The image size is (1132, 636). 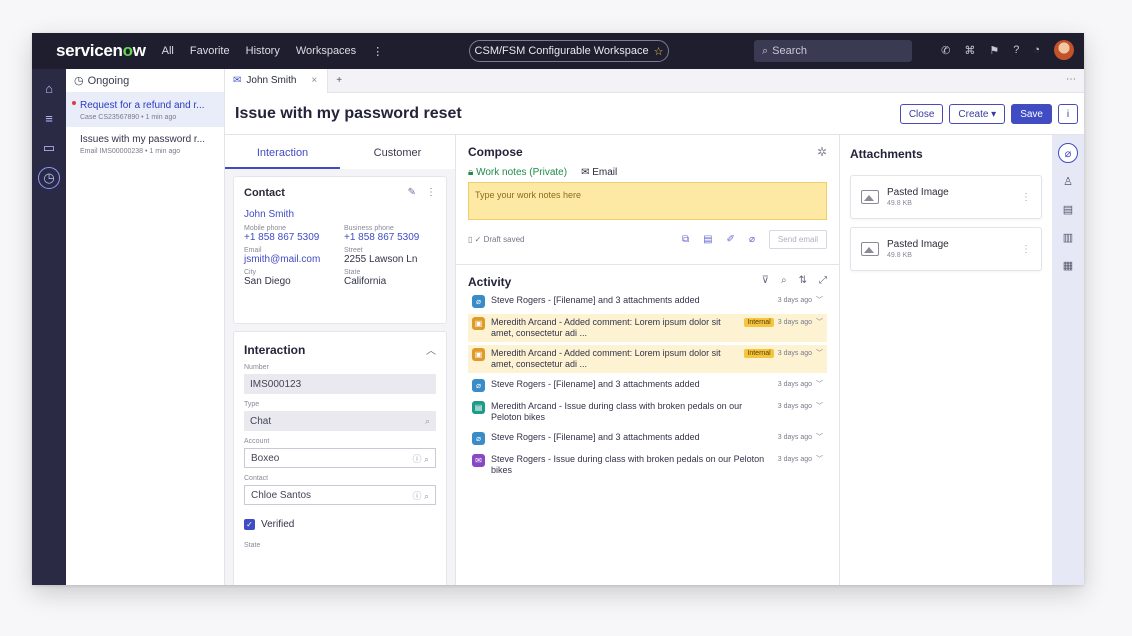 I want to click on edit-icon: ✎, so click(x=412, y=193).